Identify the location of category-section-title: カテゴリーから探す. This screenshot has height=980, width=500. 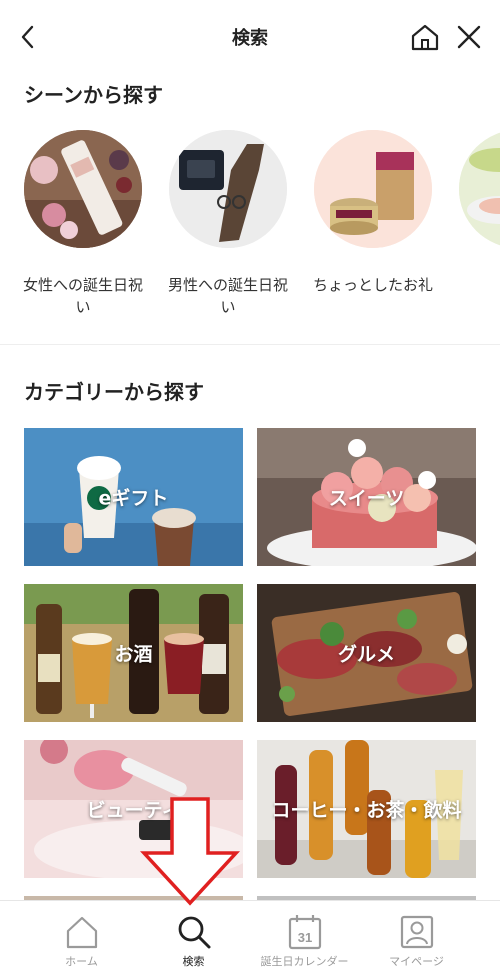
(114, 392).